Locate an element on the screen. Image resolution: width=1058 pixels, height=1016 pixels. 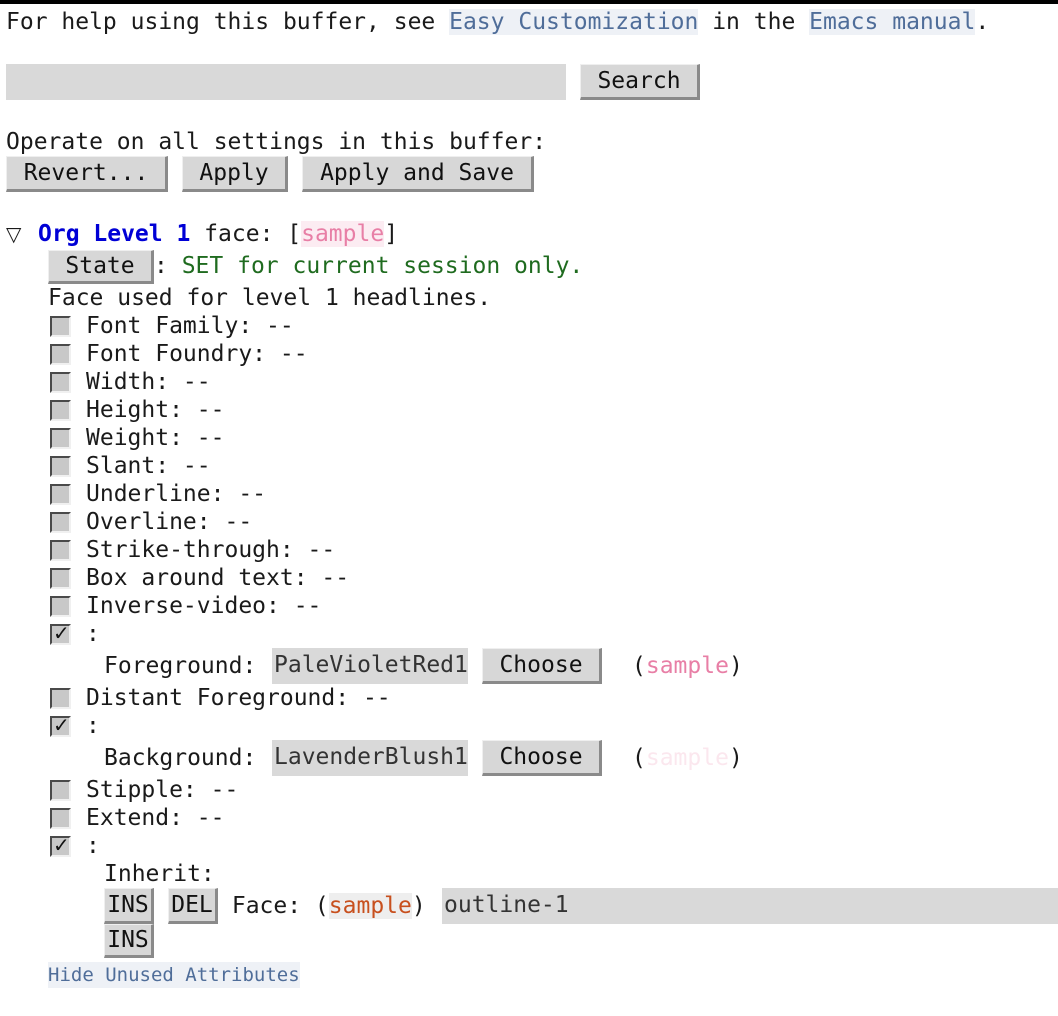
underline-checkbox is located at coordinates (60, 494).